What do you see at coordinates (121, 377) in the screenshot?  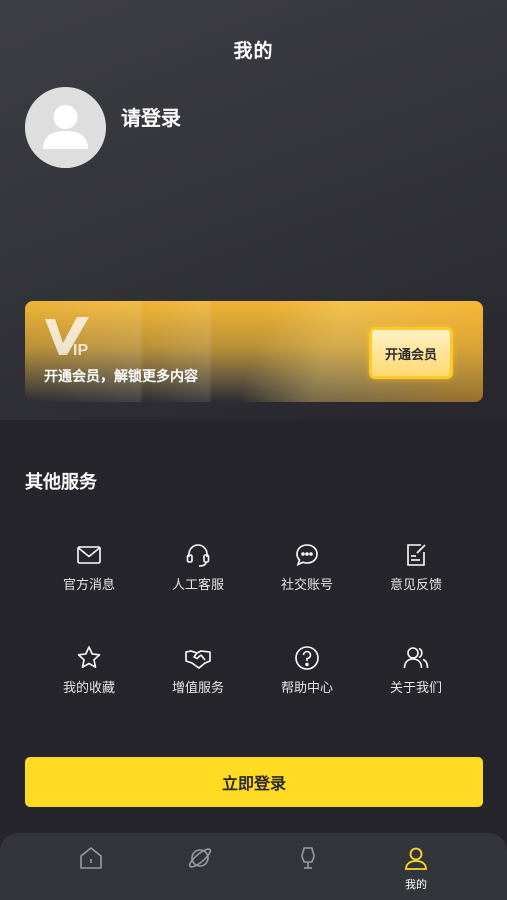 I see `vip-promo-text: 开通会员，解锁更多内容` at bounding box center [121, 377].